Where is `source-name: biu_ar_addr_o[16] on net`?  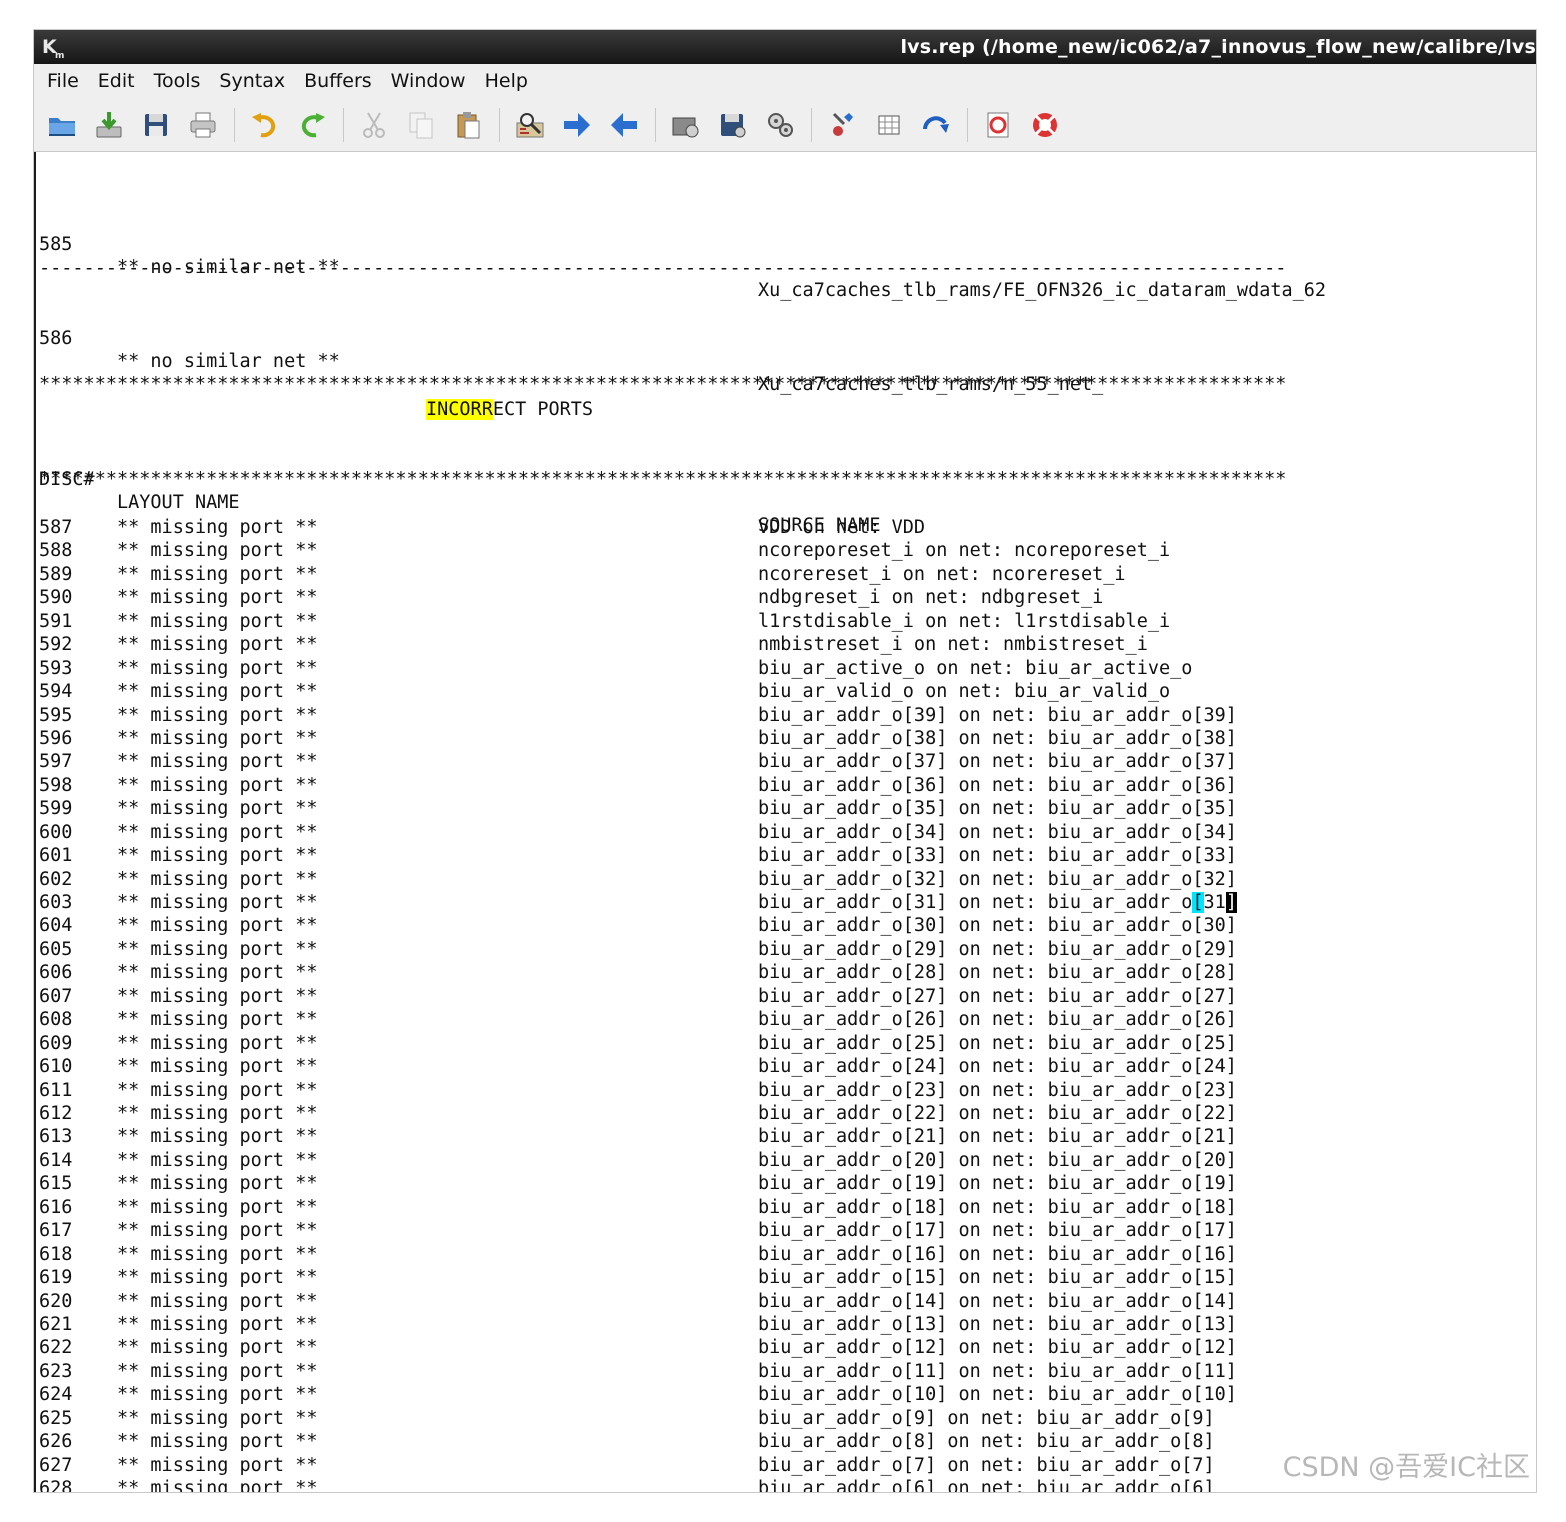 source-name: biu_ar_addr_o[16] on net is located at coordinates (997, 1254).